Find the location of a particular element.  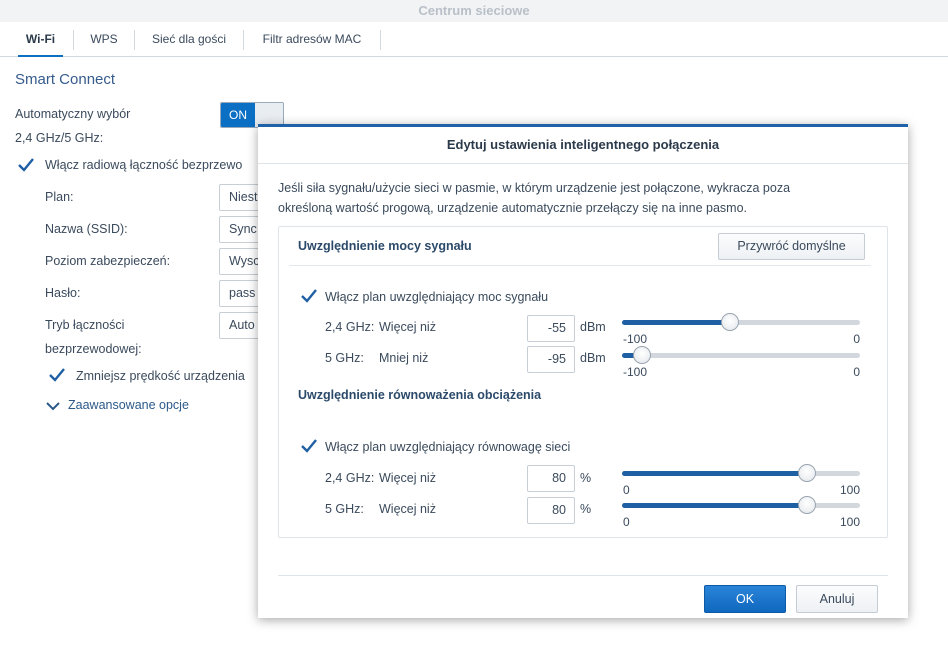

reduce-speed-checkbox is located at coordinates (57, 375).